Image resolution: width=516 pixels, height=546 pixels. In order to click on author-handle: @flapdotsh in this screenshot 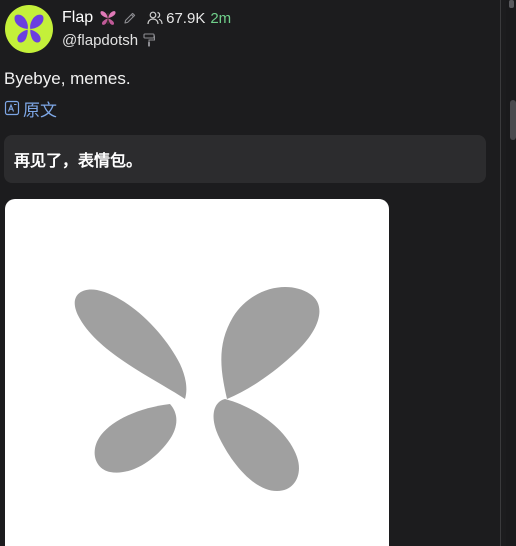, I will do `click(100, 40)`.